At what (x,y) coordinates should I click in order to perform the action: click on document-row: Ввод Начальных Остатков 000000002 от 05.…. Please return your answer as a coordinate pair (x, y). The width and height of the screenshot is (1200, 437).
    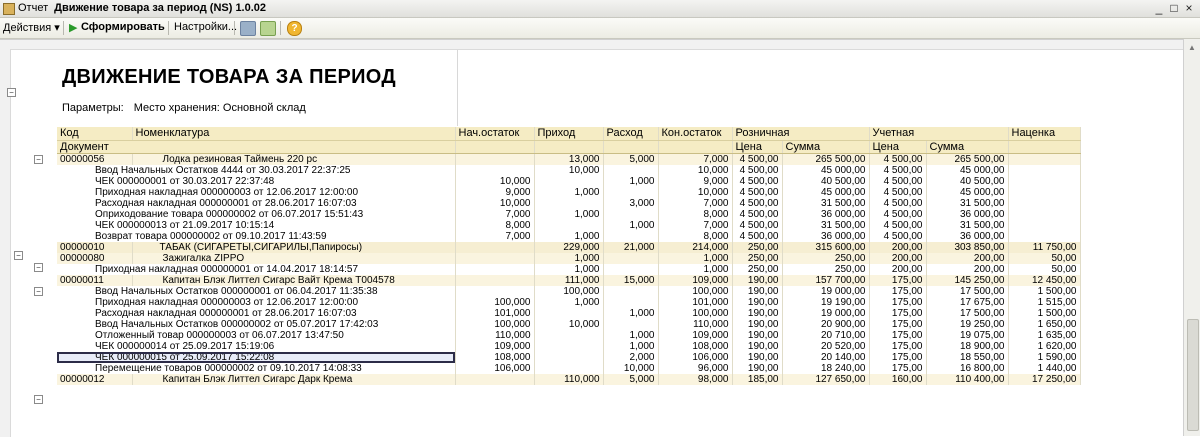
    Looking at the image, I should click on (569, 324).